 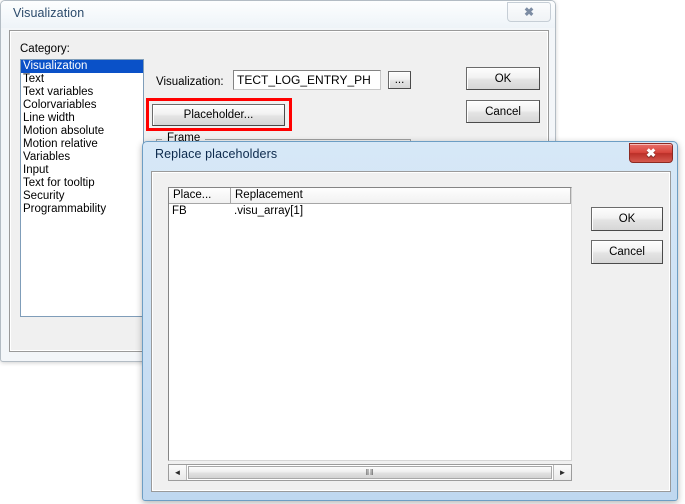 What do you see at coordinates (562, 472) in the screenshot?
I see `scroll-right-arrow-icon: ►` at bounding box center [562, 472].